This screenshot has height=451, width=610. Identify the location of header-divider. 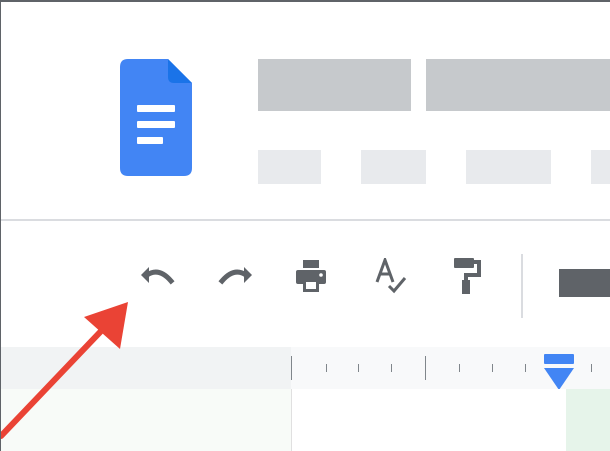
(305, 220).